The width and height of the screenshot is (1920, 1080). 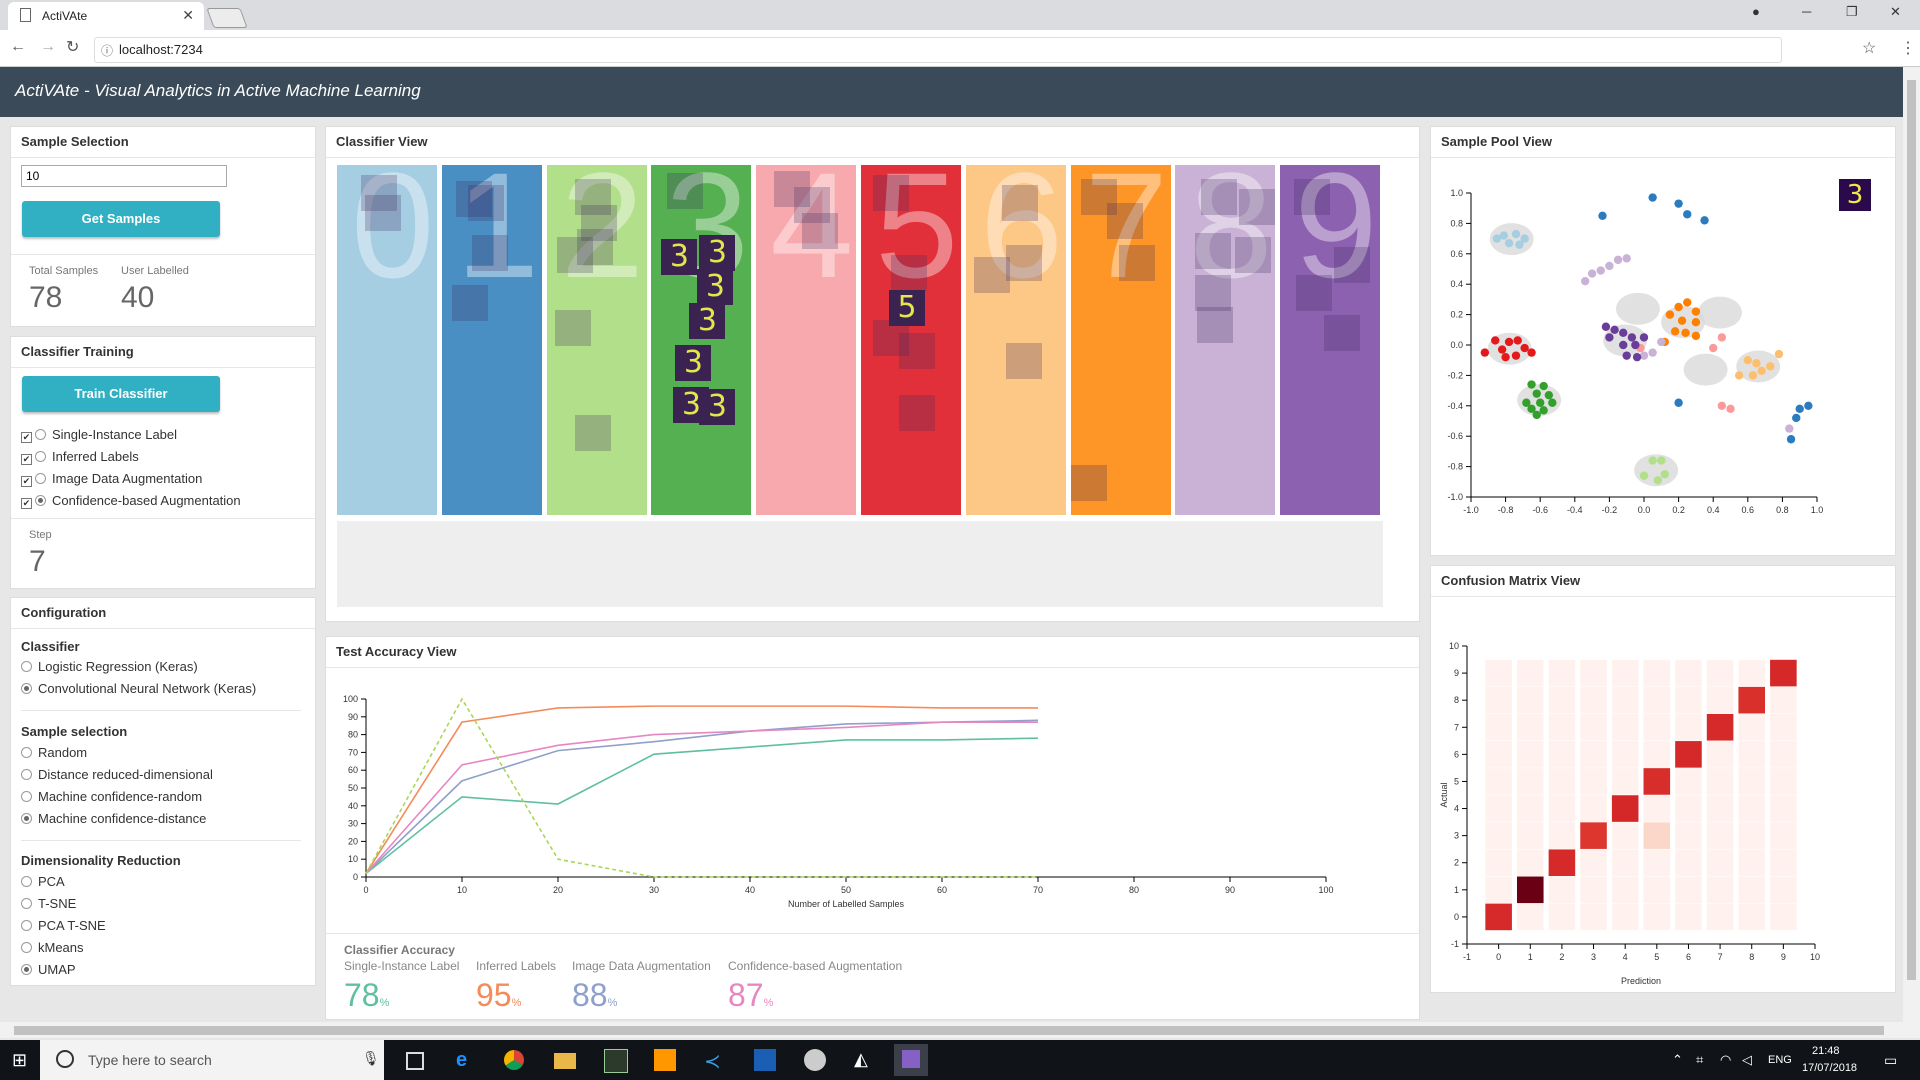 I want to click on option-distance-reduced-dimensional: Distance reduced-dimensional, so click(x=117, y=774).